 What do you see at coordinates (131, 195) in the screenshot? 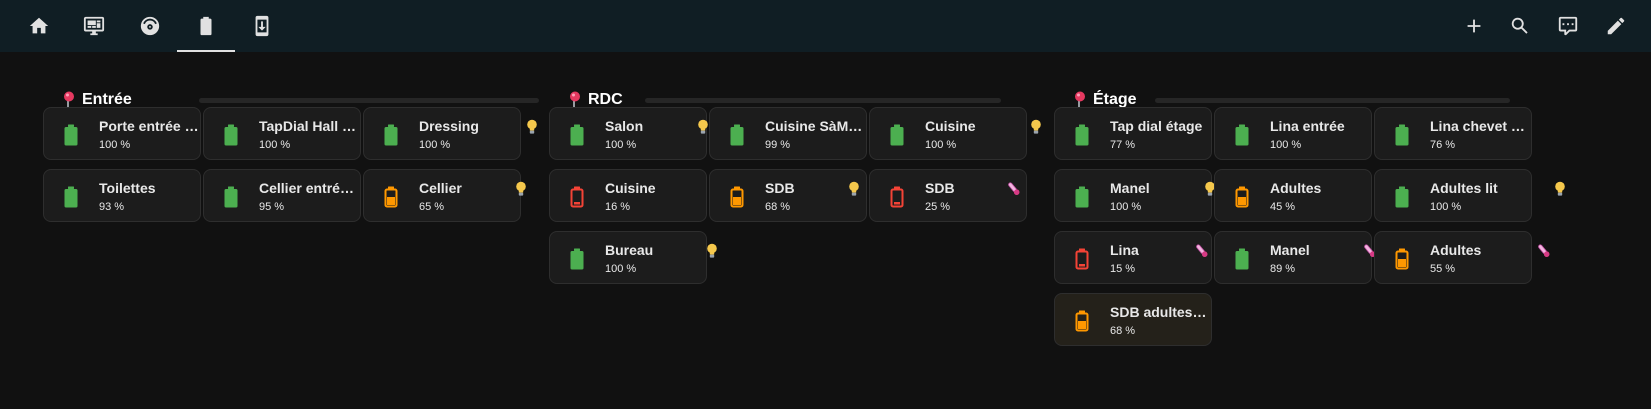
I see `battery-card: Toilettes 93 %` at bounding box center [131, 195].